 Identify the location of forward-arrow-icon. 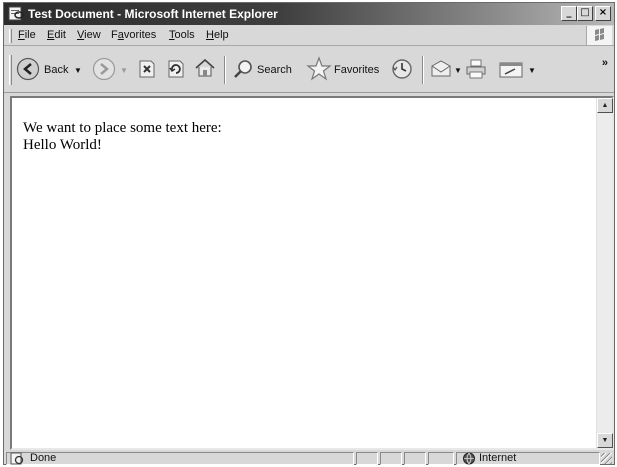
(104, 69).